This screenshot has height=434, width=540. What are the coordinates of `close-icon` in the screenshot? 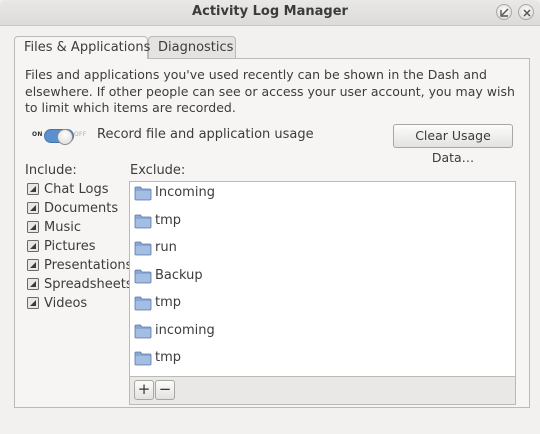 It's located at (527, 13).